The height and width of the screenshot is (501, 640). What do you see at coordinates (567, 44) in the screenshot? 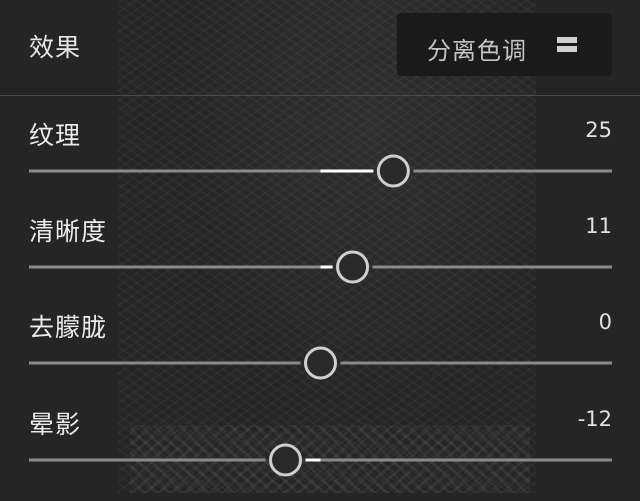
I see `panel-toggle-icon` at bounding box center [567, 44].